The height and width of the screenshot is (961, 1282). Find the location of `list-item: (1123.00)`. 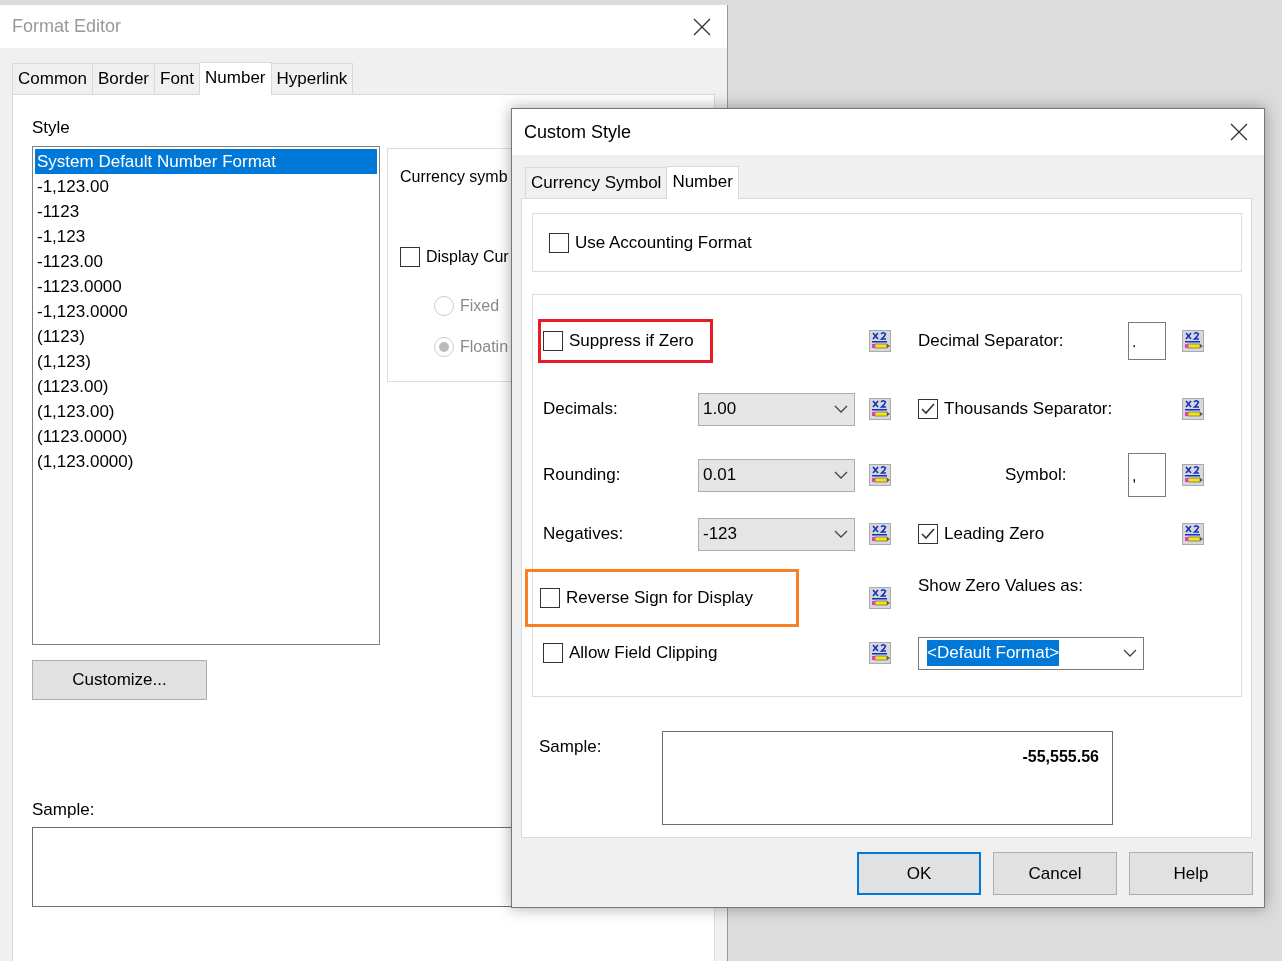

list-item: (1123.00) is located at coordinates (206, 386).